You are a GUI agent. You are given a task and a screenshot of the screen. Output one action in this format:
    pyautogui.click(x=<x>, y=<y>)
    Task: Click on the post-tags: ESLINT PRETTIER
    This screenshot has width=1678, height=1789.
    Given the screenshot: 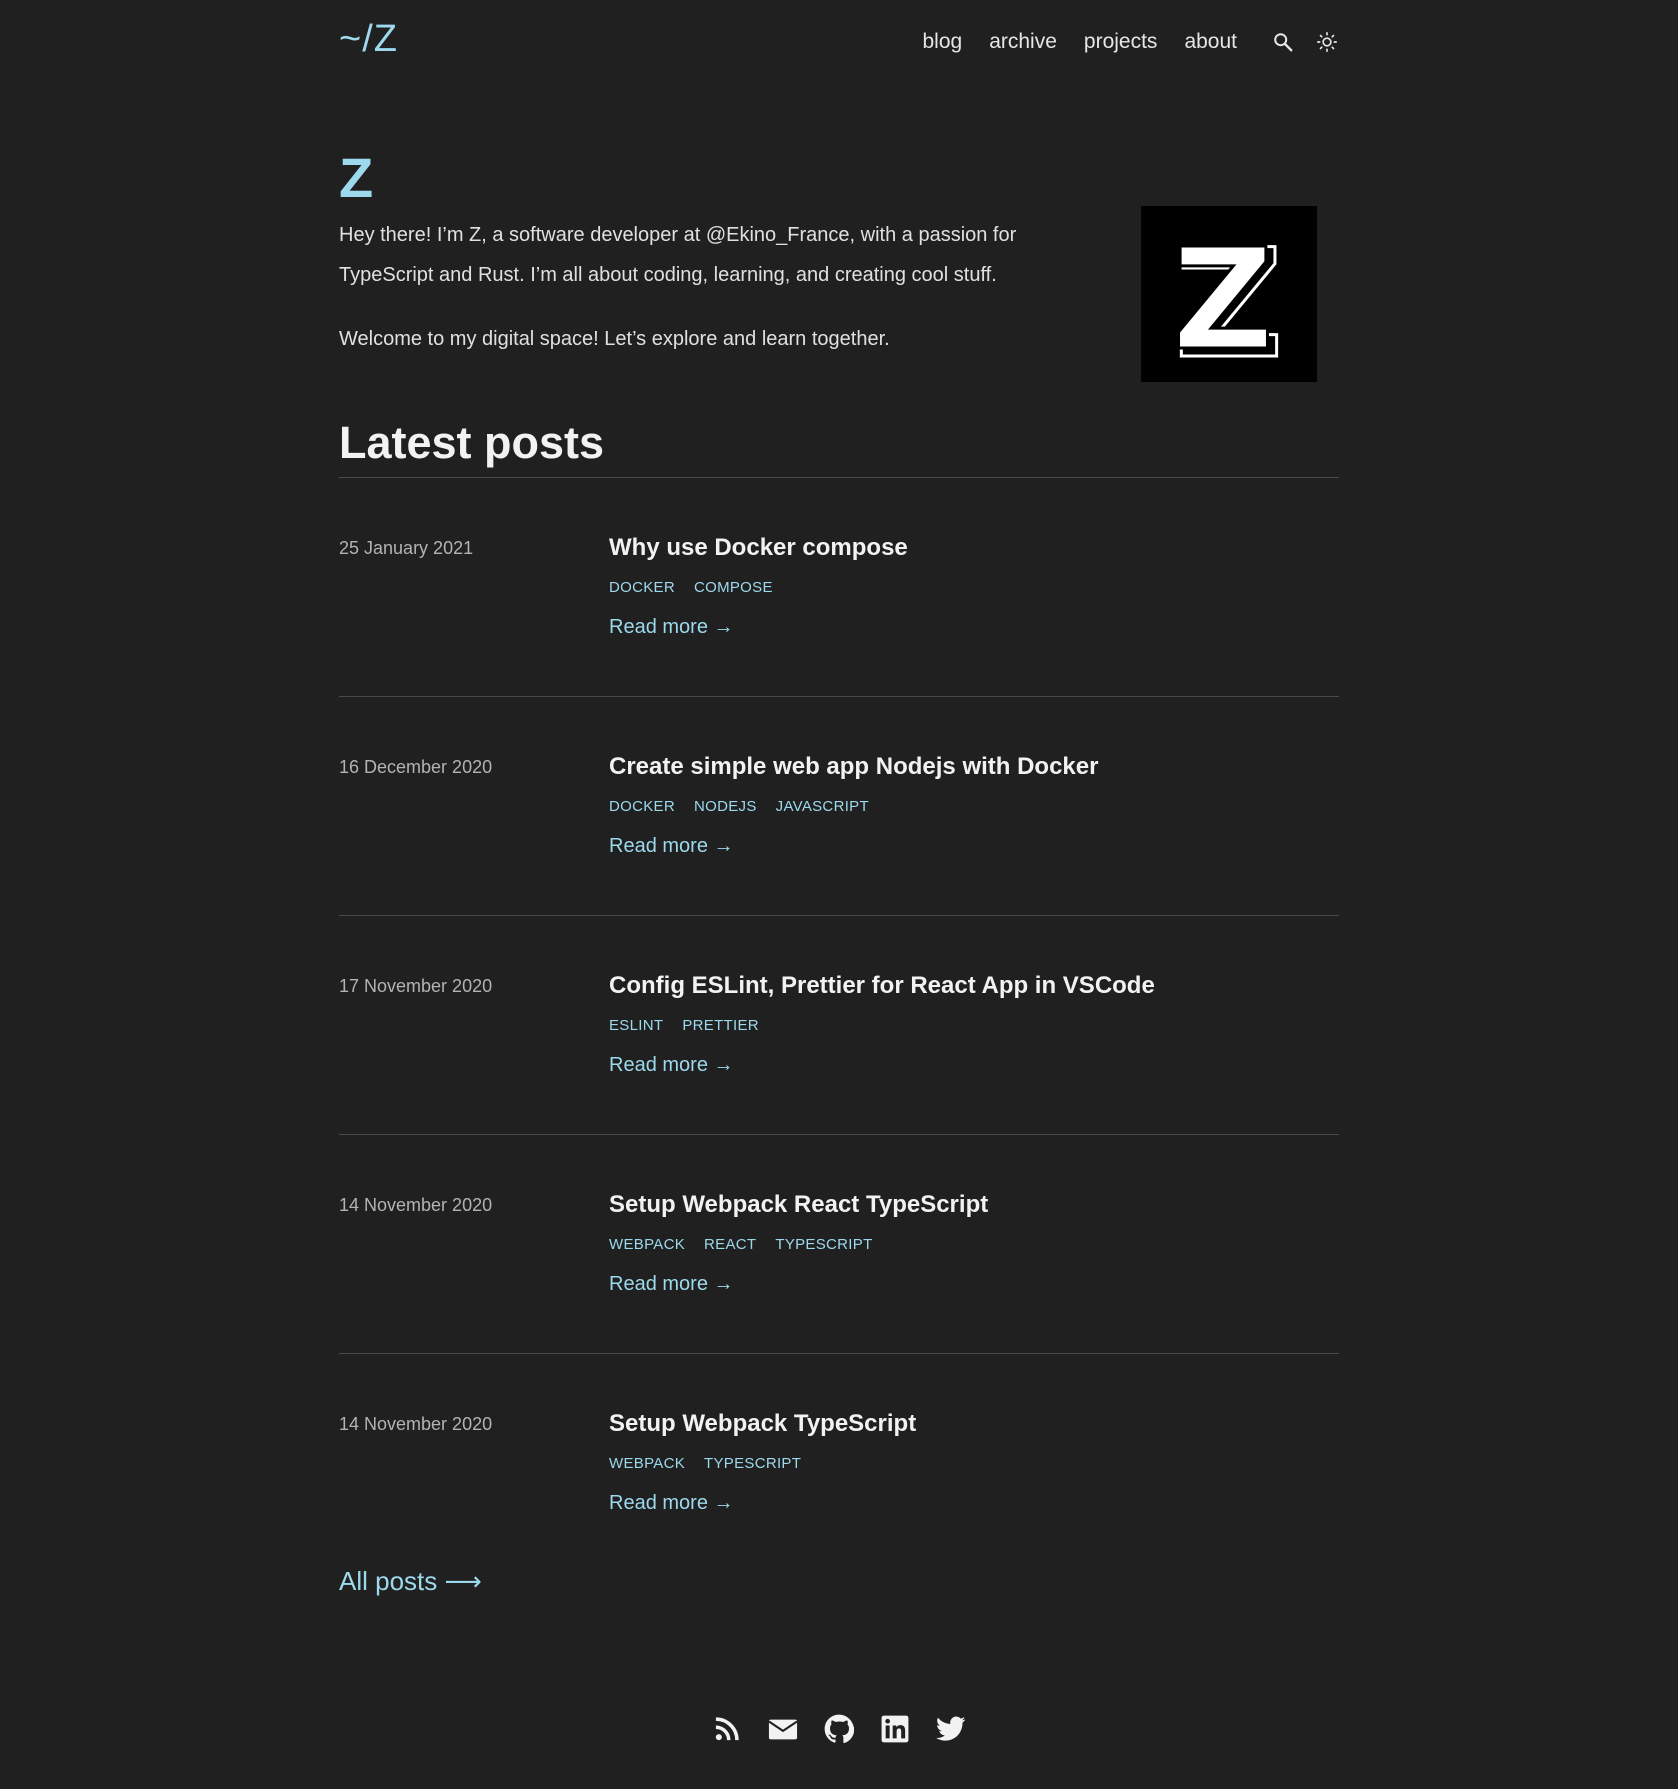 What is the action you would take?
    pyautogui.click(x=693, y=1025)
    